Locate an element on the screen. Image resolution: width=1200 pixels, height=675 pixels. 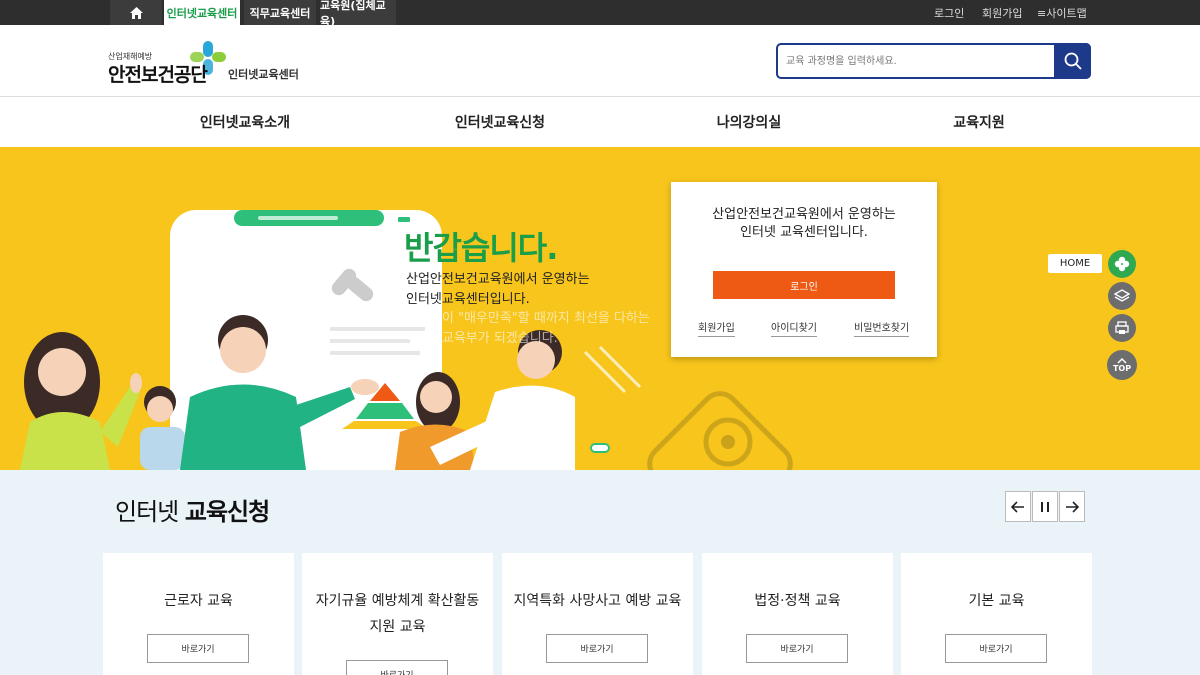
quick-print-button is located at coordinates (1122, 328).